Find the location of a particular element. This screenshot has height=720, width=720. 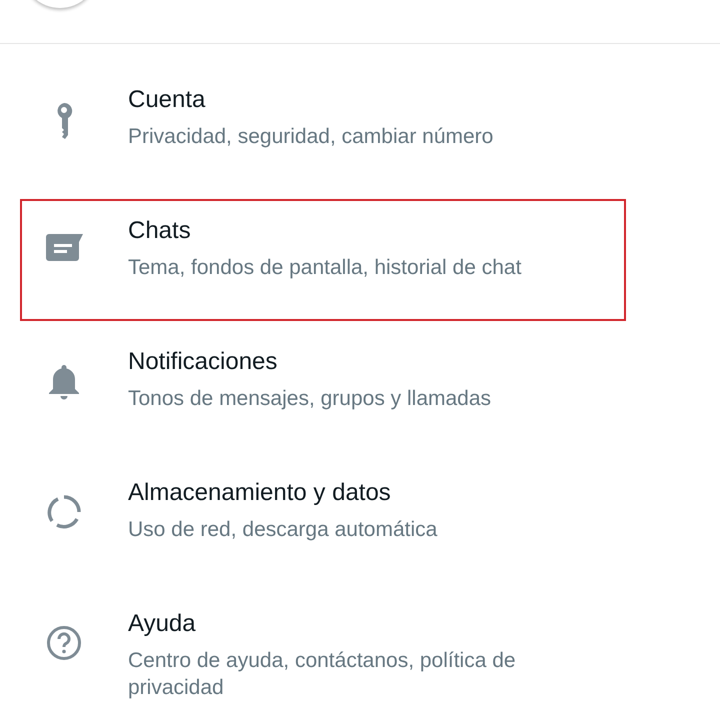

item-title: Cuenta is located at coordinates (167, 100).